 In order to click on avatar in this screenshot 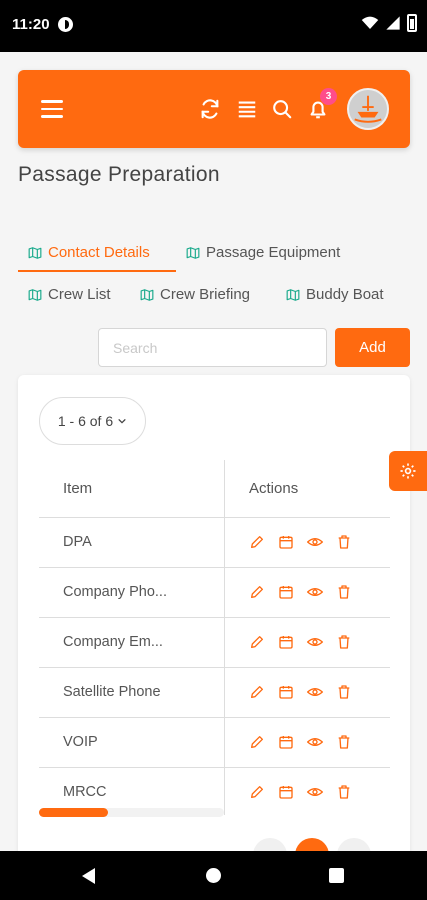, I will do `click(368, 109)`.